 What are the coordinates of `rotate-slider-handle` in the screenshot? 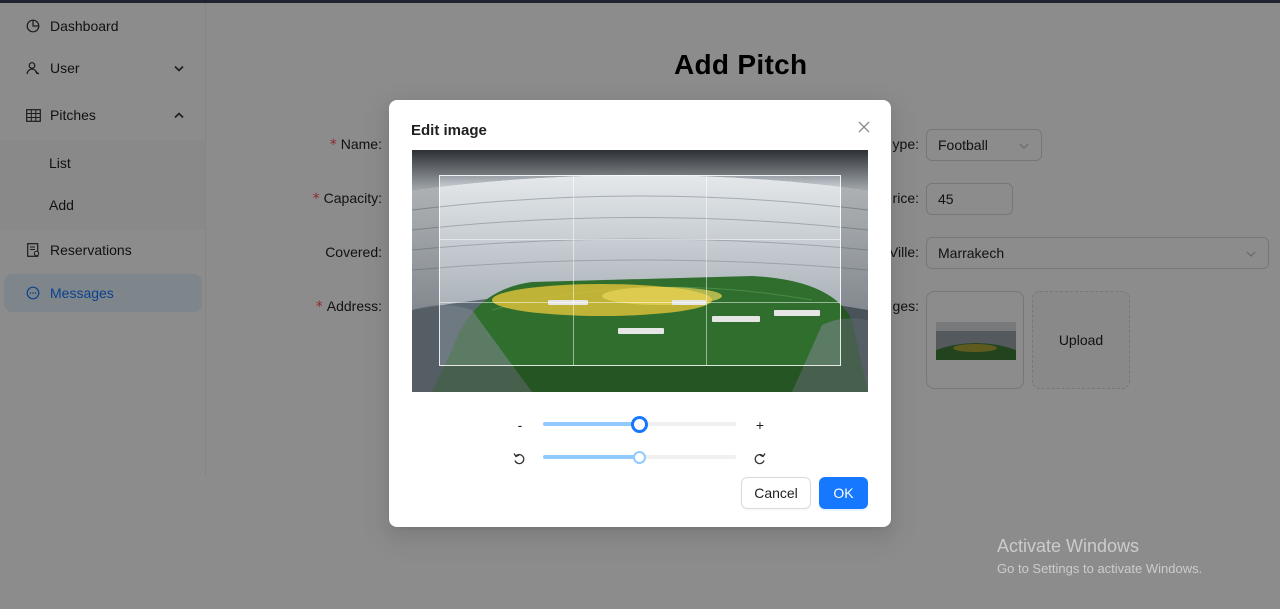 It's located at (639, 457).